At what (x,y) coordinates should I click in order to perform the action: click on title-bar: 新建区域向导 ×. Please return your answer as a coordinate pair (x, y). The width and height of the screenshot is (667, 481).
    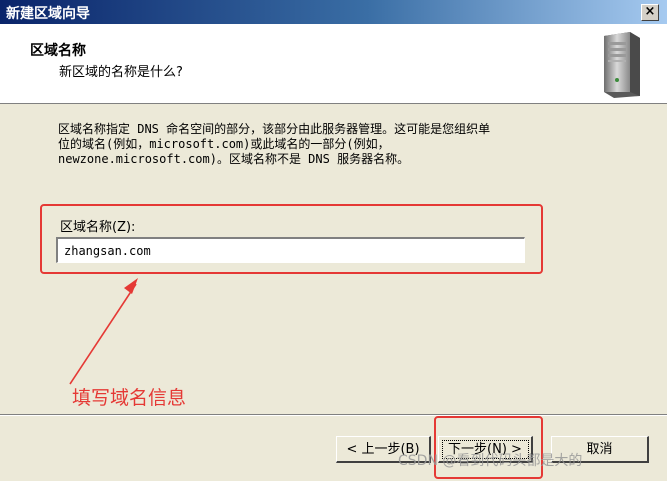
    Looking at the image, I should click on (333, 12).